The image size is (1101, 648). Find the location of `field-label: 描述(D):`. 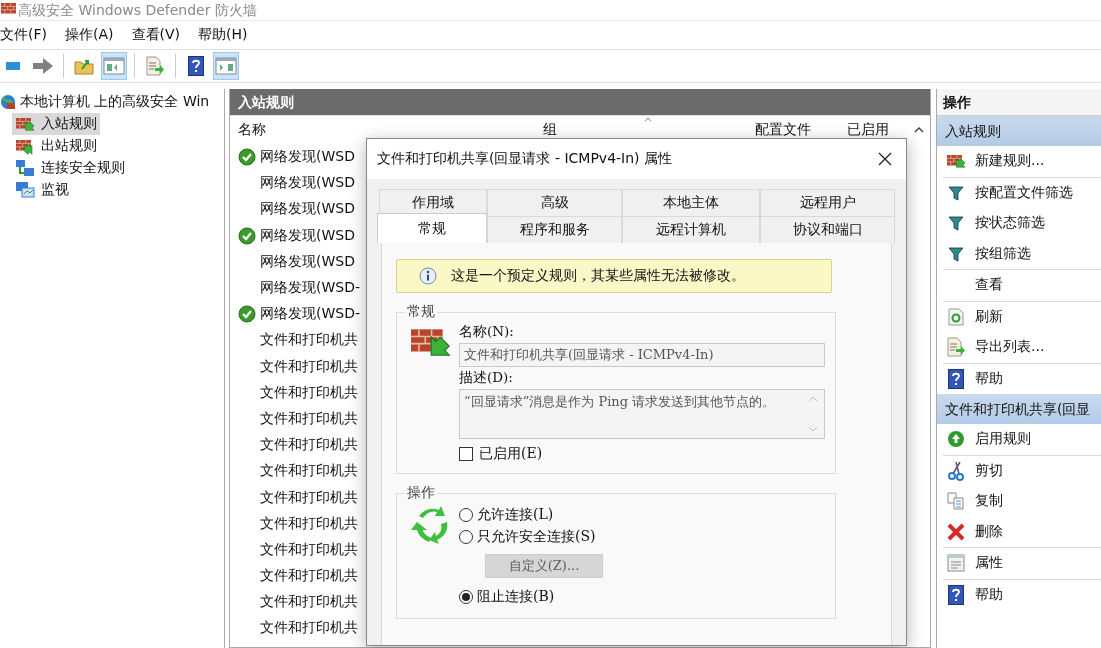

field-label: 描述(D): is located at coordinates (486, 378).